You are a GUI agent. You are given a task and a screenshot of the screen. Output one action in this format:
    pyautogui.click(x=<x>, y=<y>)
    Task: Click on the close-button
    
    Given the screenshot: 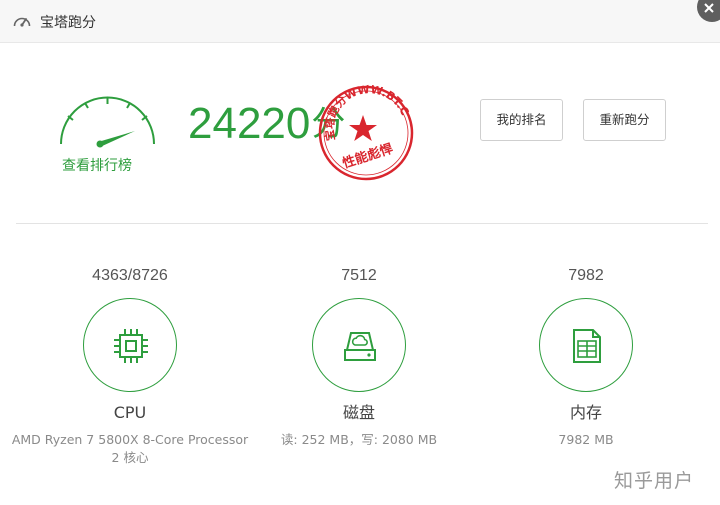 What is the action you would take?
    pyautogui.click(x=708, y=11)
    